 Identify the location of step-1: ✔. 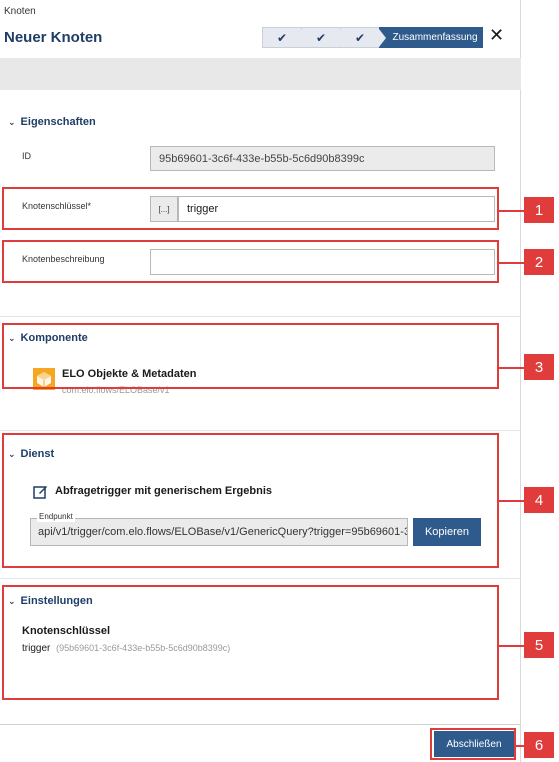
(285, 37).